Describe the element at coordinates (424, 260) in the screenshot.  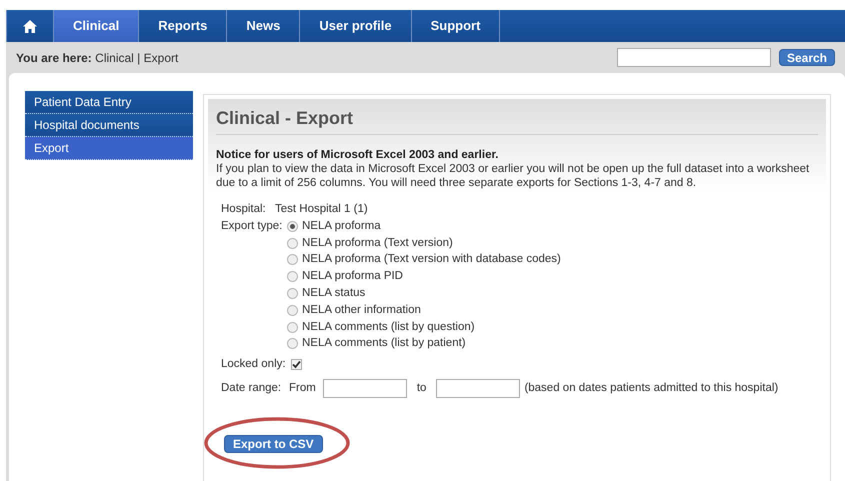
I see `radio-option: NELA proforma (Text version with database codes)` at that location.